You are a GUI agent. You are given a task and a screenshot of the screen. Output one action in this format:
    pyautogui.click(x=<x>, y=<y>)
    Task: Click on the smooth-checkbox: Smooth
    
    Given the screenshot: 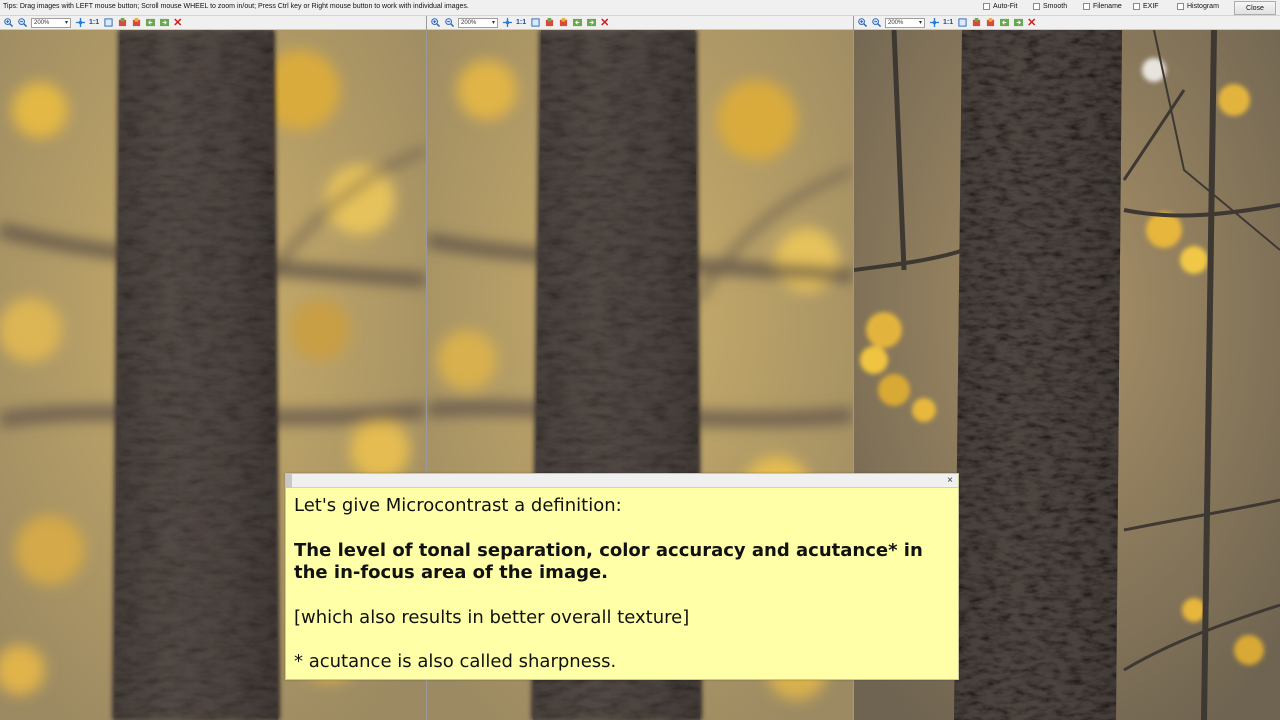 What is the action you would take?
    pyautogui.click(x=1050, y=6)
    